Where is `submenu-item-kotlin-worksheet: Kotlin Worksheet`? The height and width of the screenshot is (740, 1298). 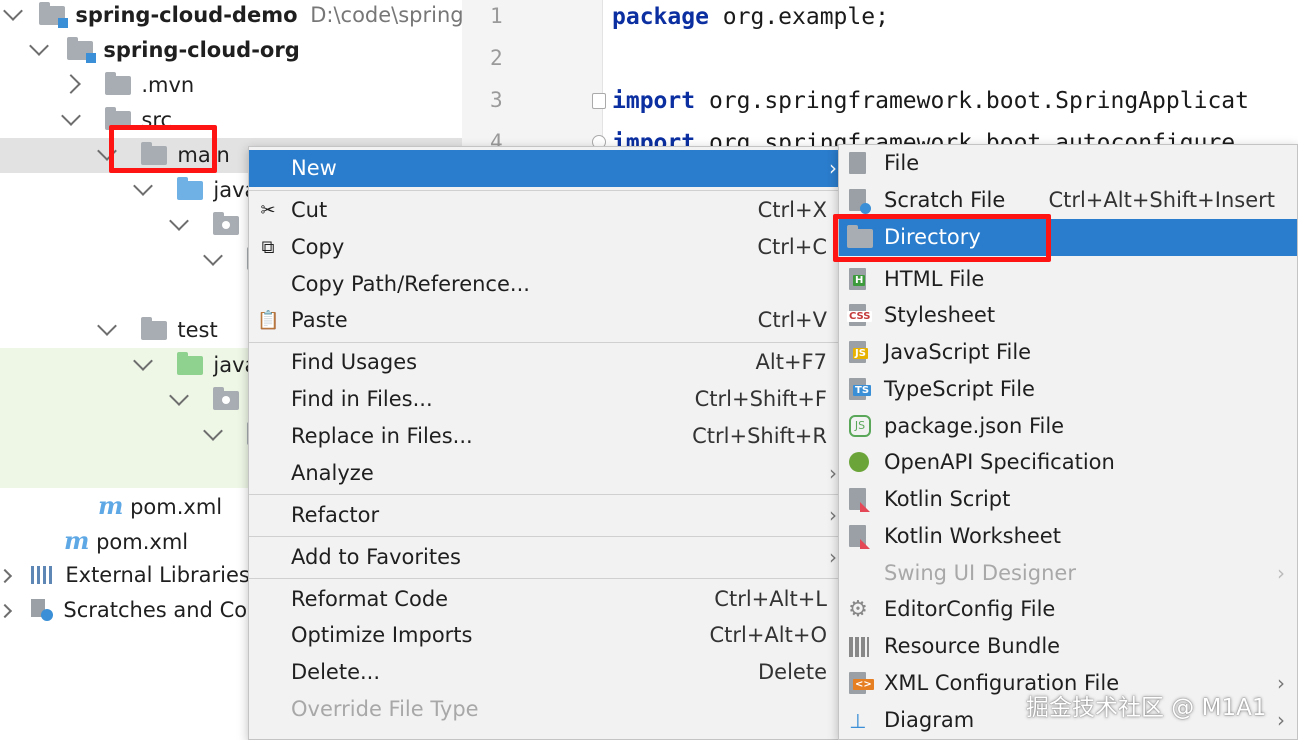
submenu-item-kotlin-worksheet: Kotlin Worksheet is located at coordinates (1068, 536).